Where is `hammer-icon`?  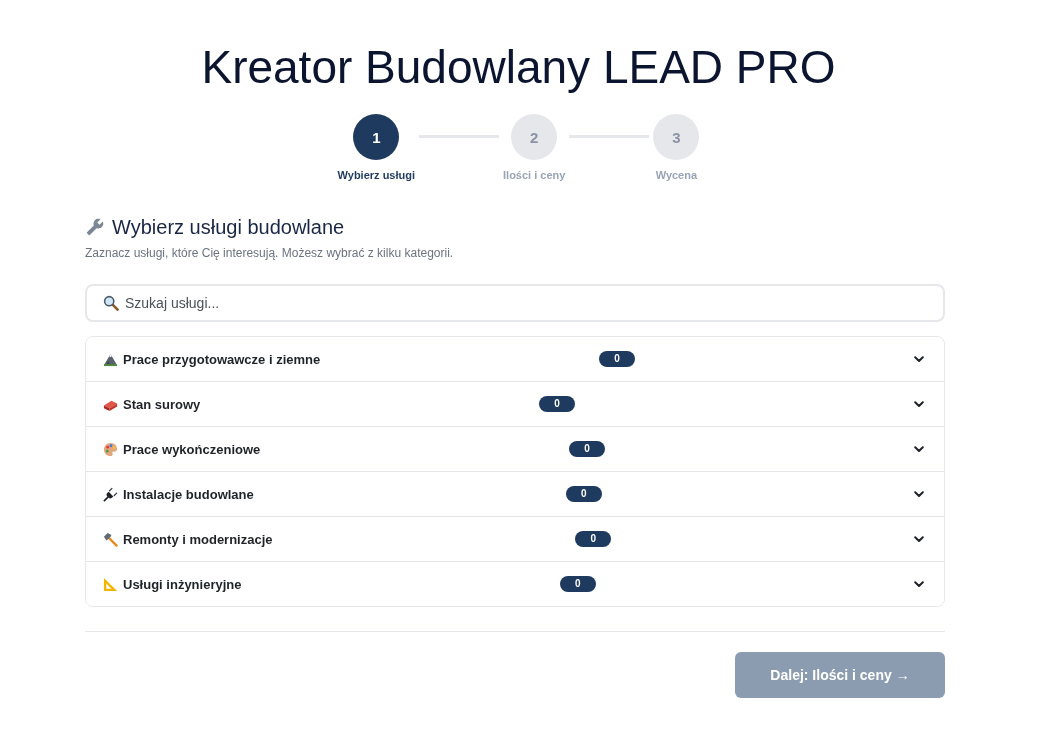 hammer-icon is located at coordinates (110, 539).